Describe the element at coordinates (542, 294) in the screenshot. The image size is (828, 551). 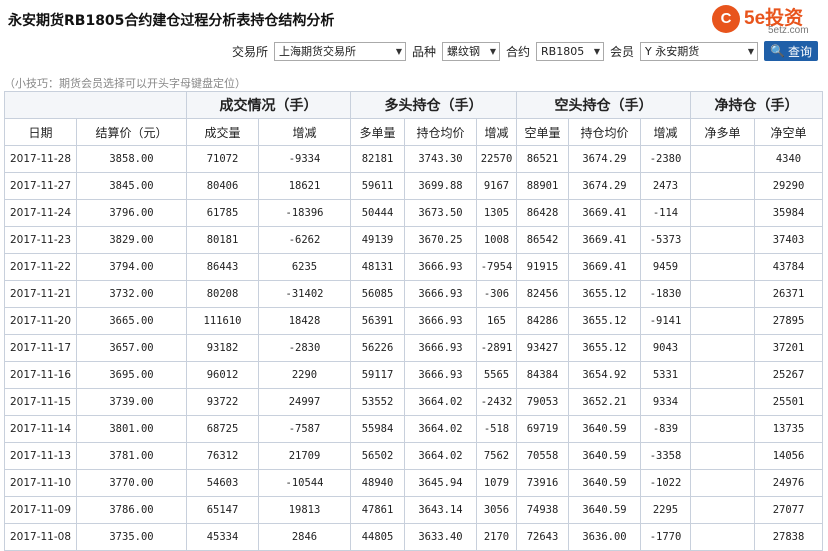
I see `short-cell: 82456` at that location.